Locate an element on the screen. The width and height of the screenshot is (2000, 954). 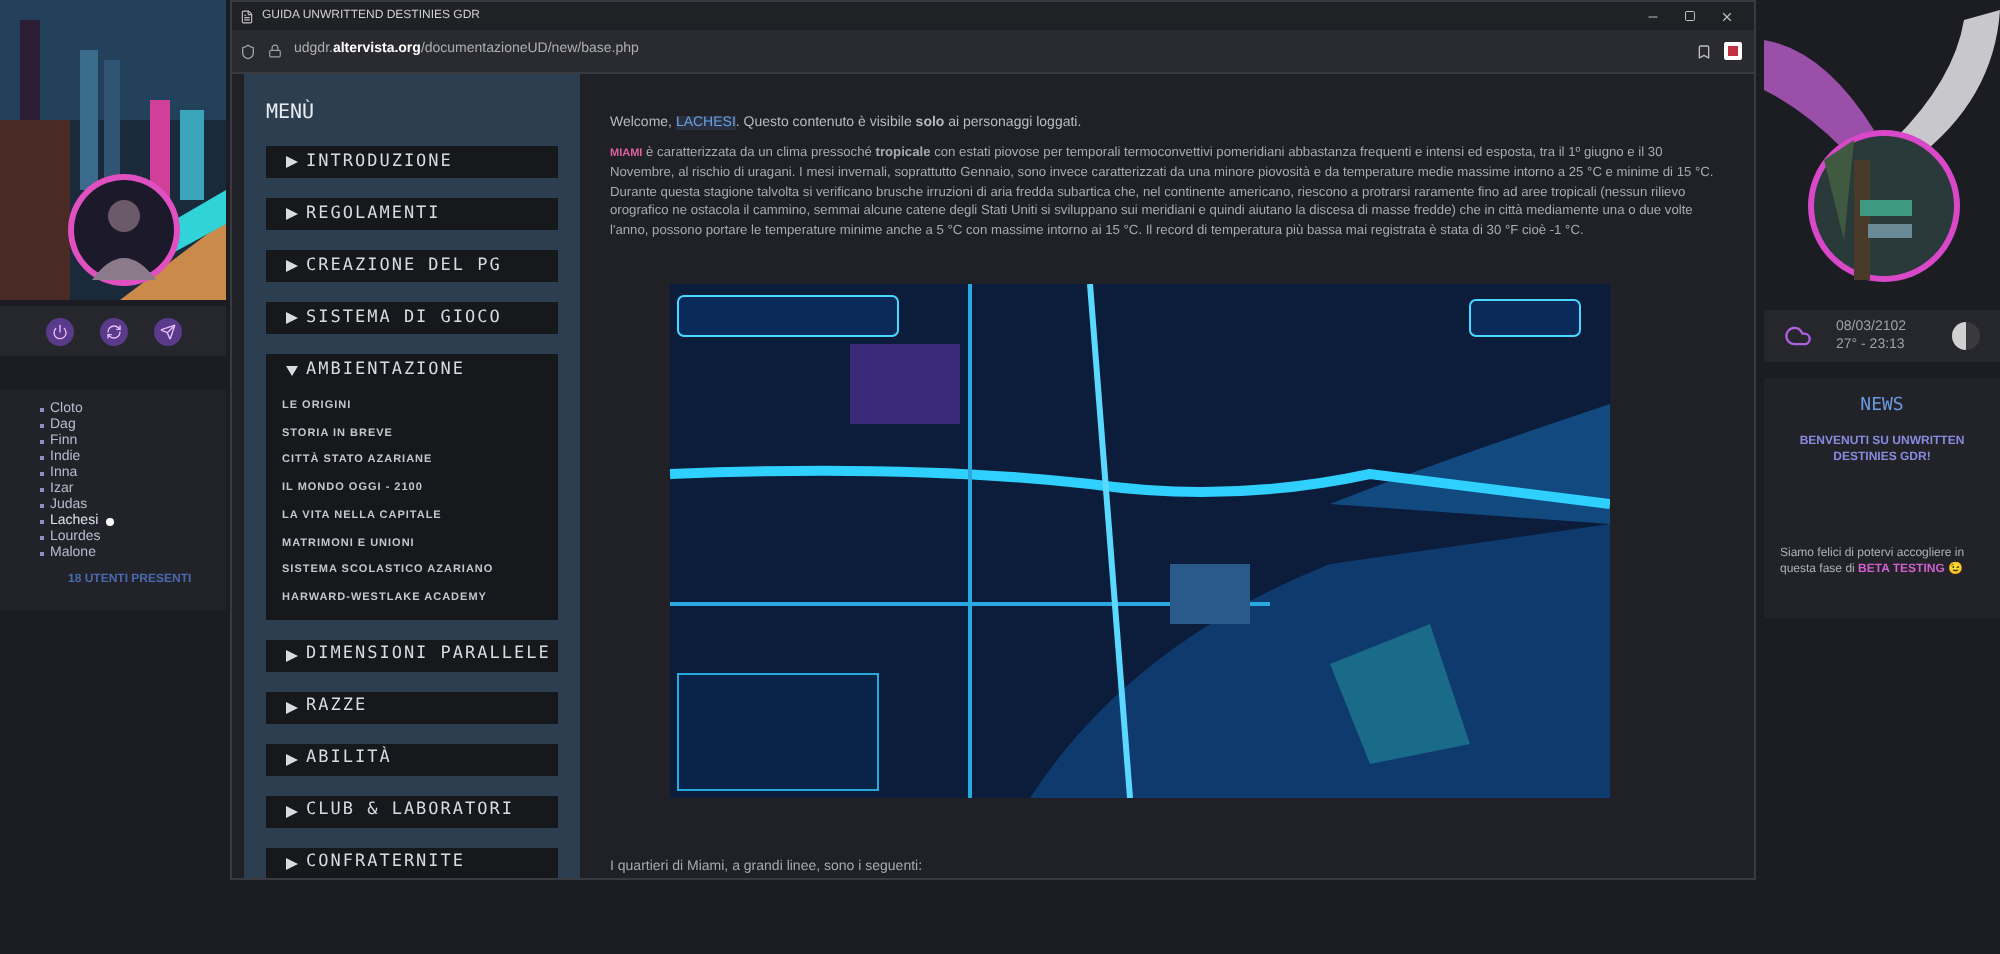
menu-section: SISTEMA DI GIOCO is located at coordinates (412, 318).